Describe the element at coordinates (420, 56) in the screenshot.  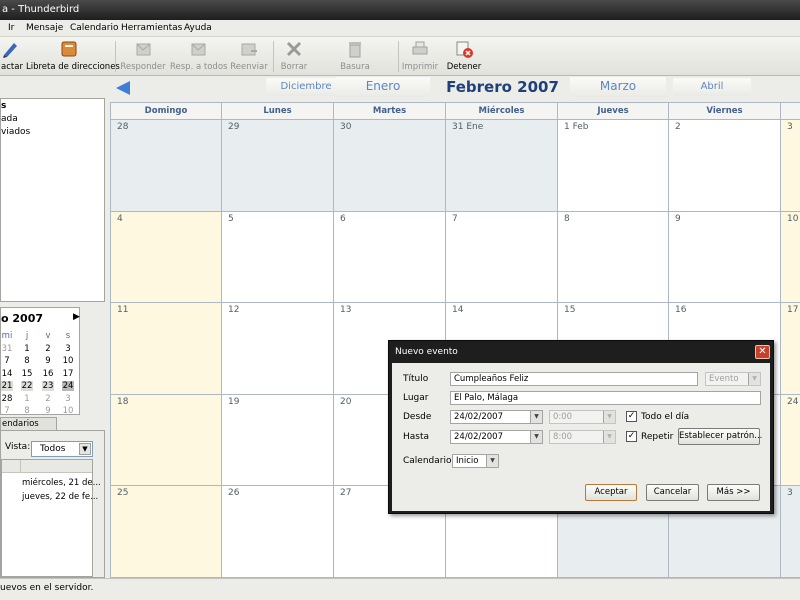
I see `imprimir-button: Imprimir` at that location.